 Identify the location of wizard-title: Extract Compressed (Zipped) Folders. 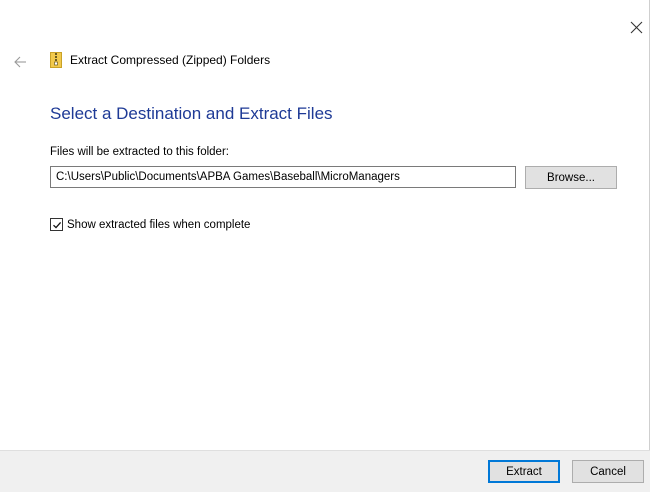
(170, 60).